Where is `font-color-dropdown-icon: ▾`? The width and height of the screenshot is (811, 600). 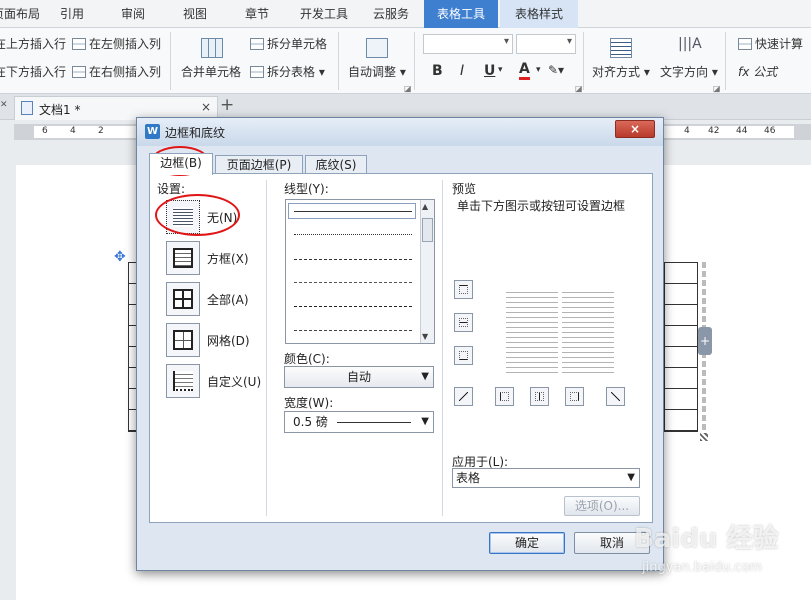 font-color-dropdown-icon: ▾ is located at coordinates (538, 70).